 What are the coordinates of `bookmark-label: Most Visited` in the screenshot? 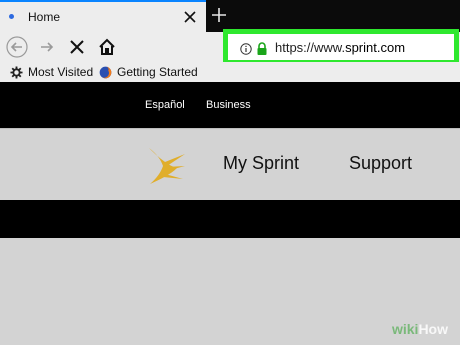 It's located at (61, 72).